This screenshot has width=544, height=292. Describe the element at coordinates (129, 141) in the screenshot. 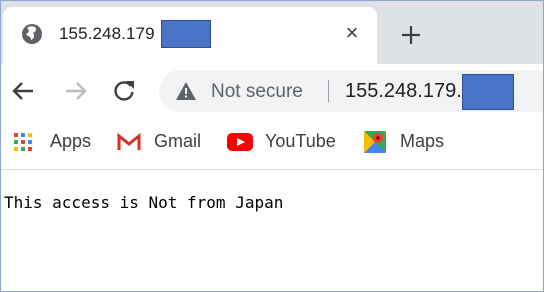

I see `gmail-icon` at that location.